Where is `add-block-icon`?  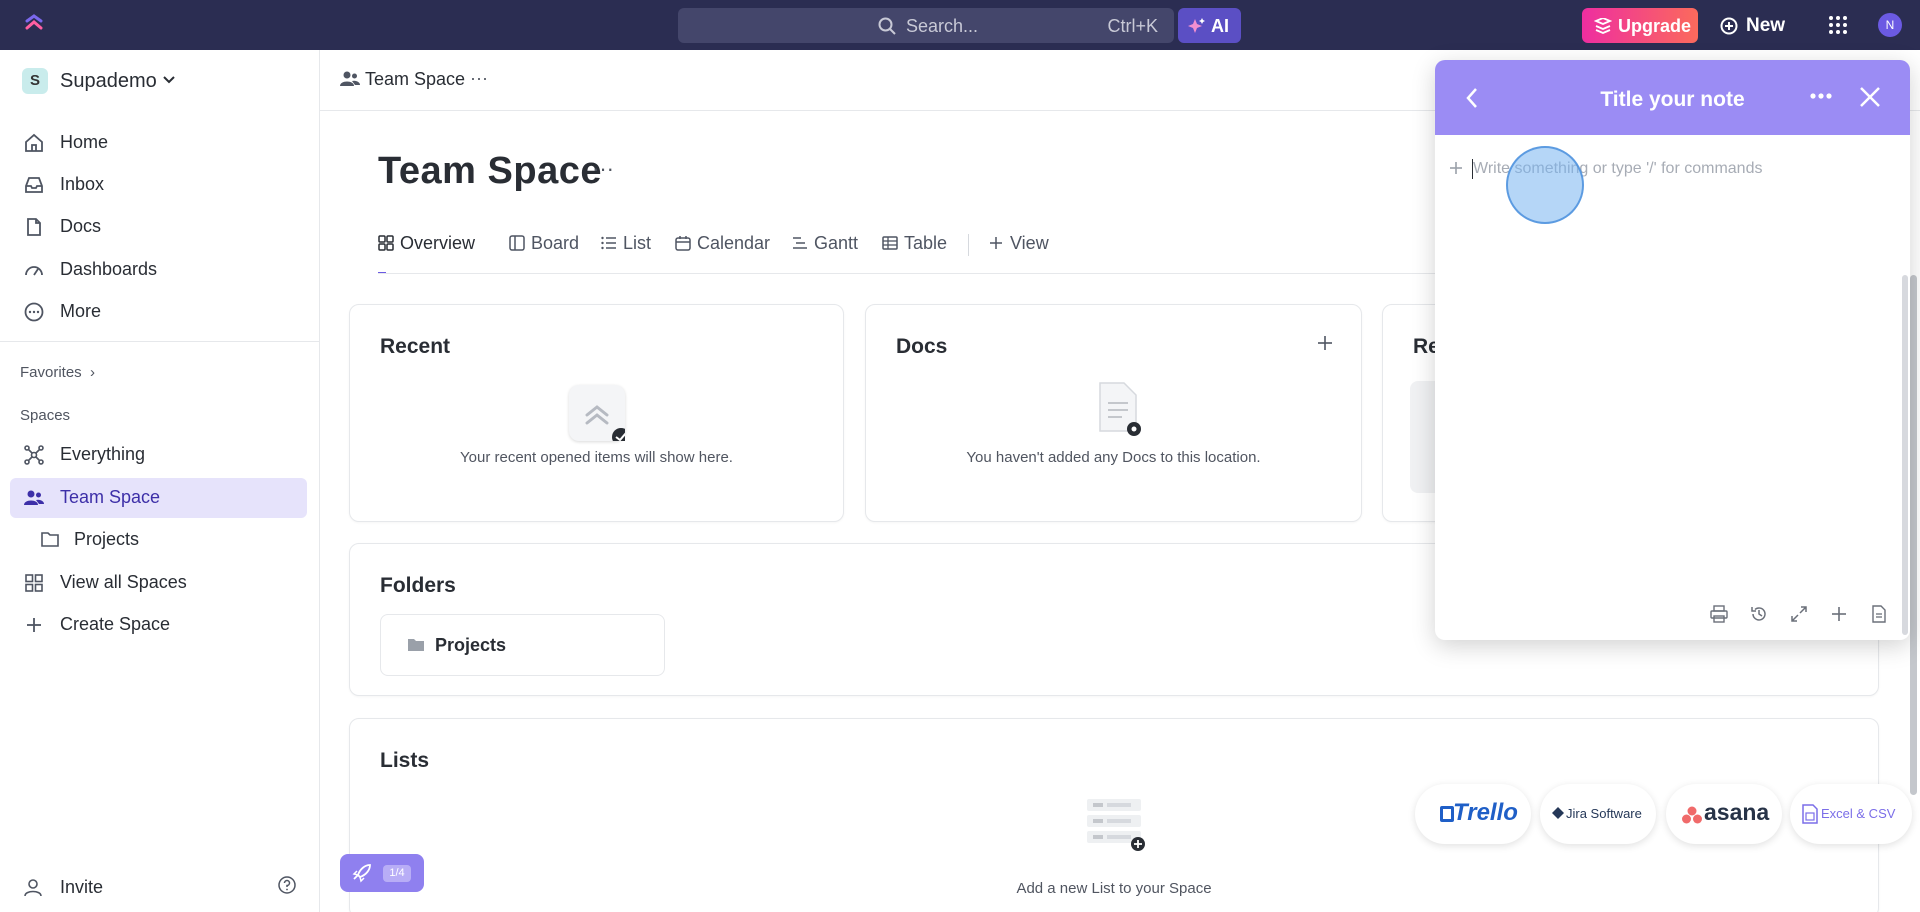 add-block-icon is located at coordinates (1456, 168).